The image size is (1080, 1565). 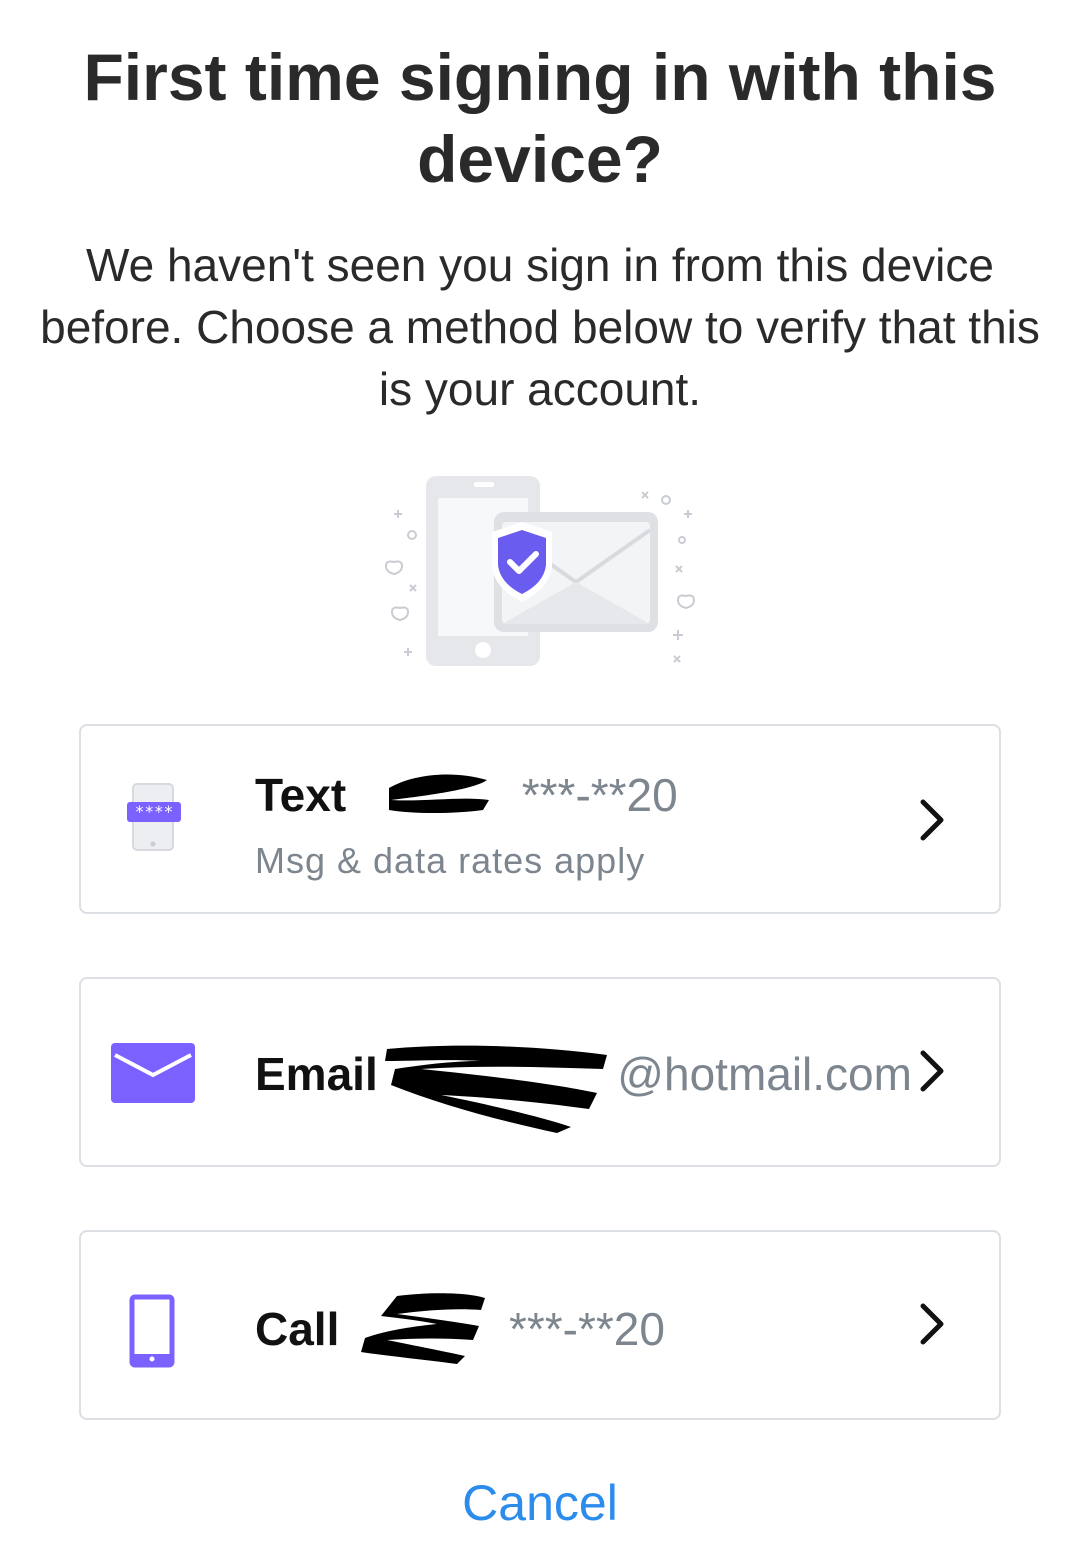 I want to click on masked-email: @hotmail.com, so click(x=764, y=1074).